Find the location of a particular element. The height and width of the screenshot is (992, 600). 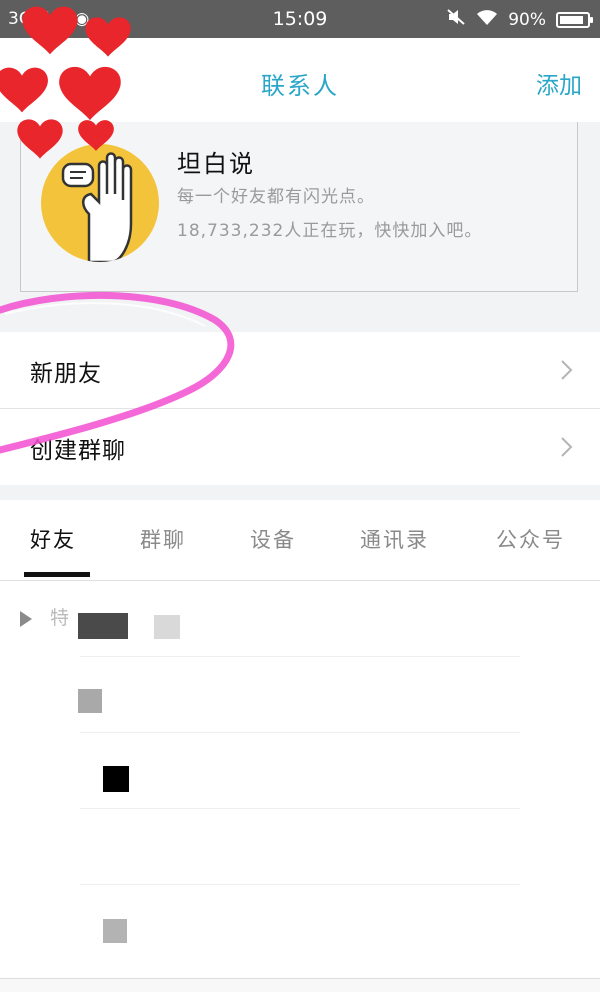

active-tab-indicator is located at coordinates (57, 574).